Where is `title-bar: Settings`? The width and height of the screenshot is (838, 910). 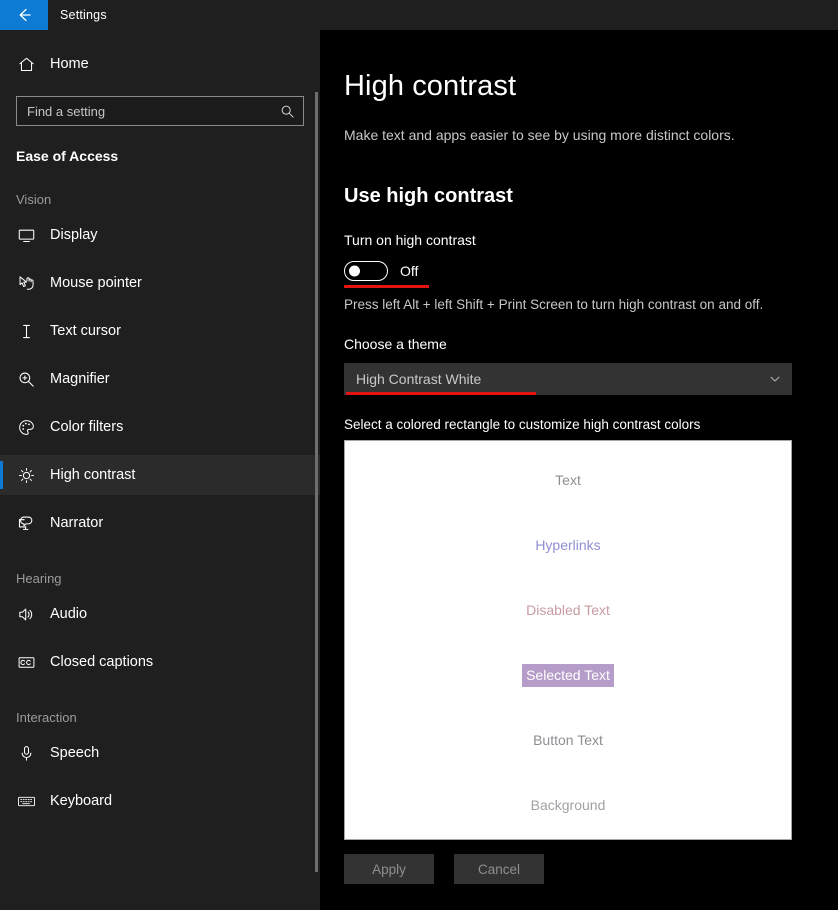 title-bar: Settings is located at coordinates (419, 15).